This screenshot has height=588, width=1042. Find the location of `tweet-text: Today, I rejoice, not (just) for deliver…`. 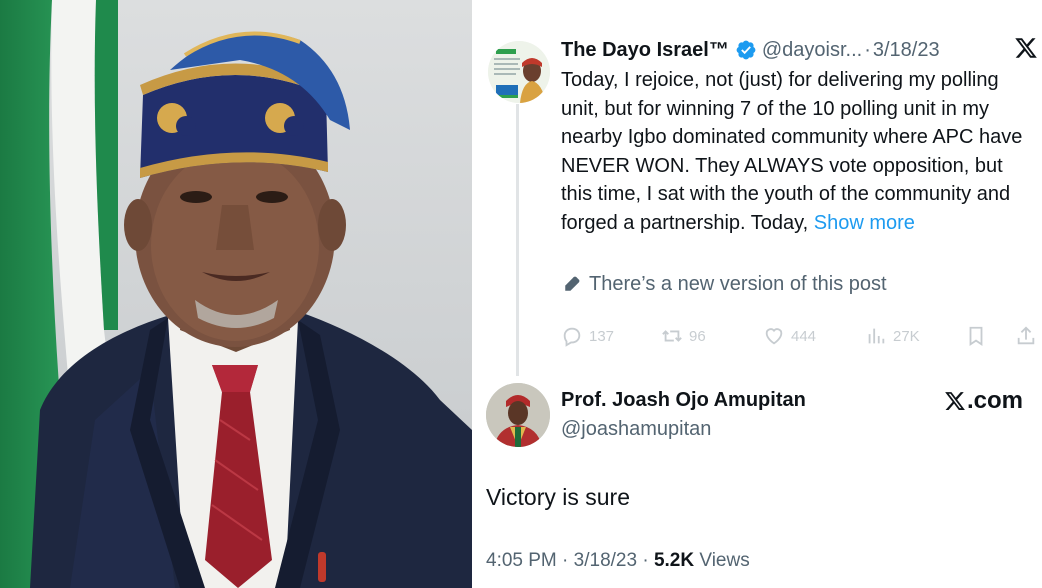

tweet-text: Today, I rejoice, not (just) for deliver… is located at coordinates (792, 151).